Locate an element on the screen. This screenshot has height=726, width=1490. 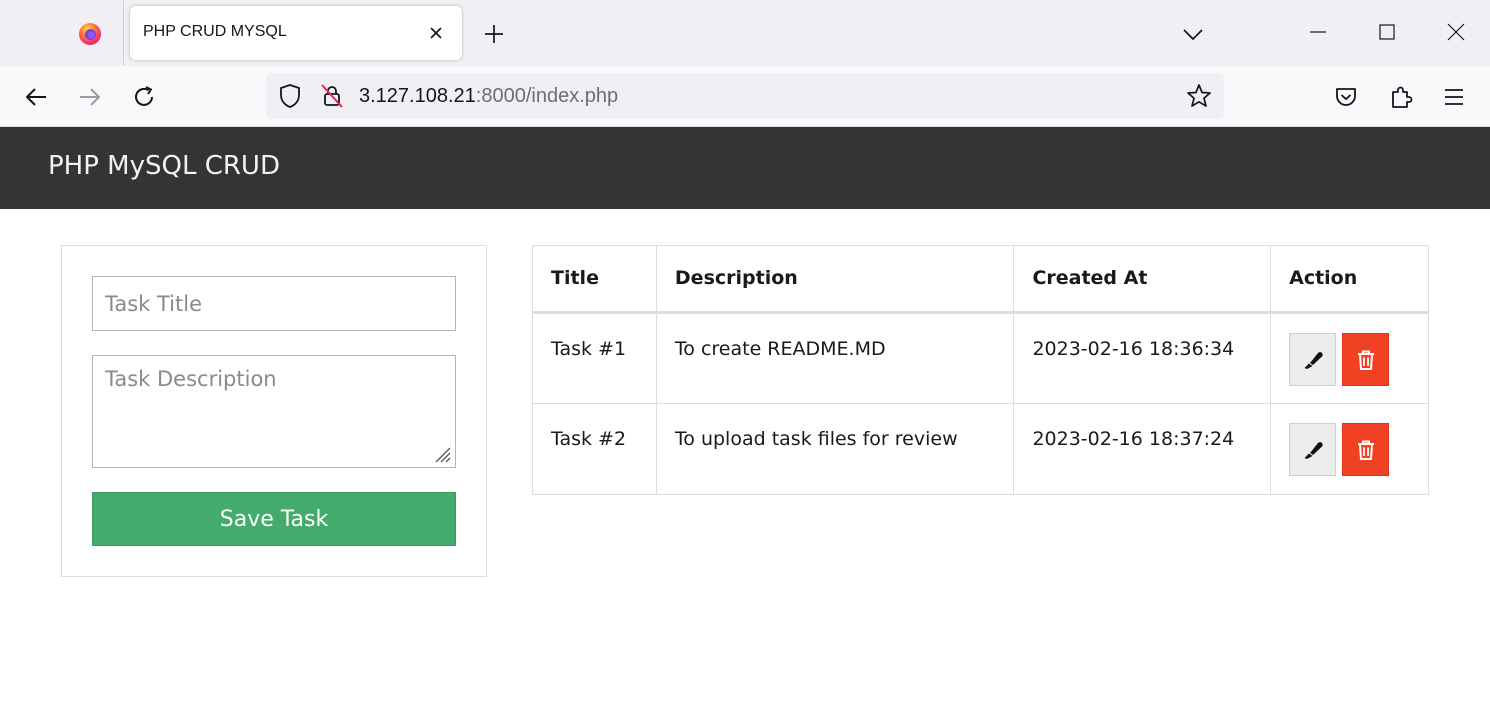
browser-nav-bar: 3.127.108.21:8000/index.php is located at coordinates (745, 96).